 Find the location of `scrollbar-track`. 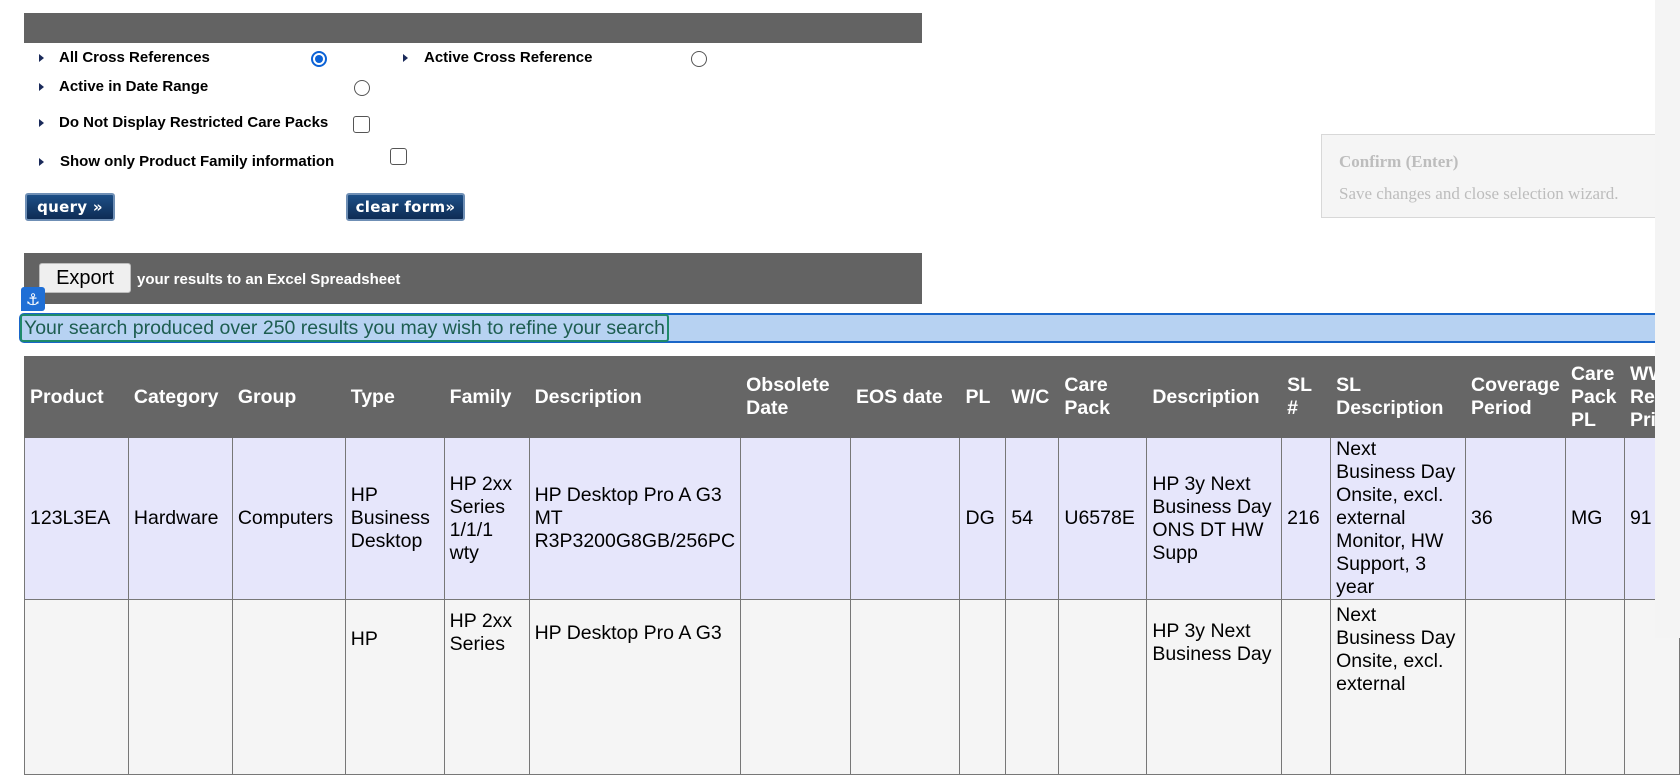

scrollbar-track is located at coordinates (1667, 319).